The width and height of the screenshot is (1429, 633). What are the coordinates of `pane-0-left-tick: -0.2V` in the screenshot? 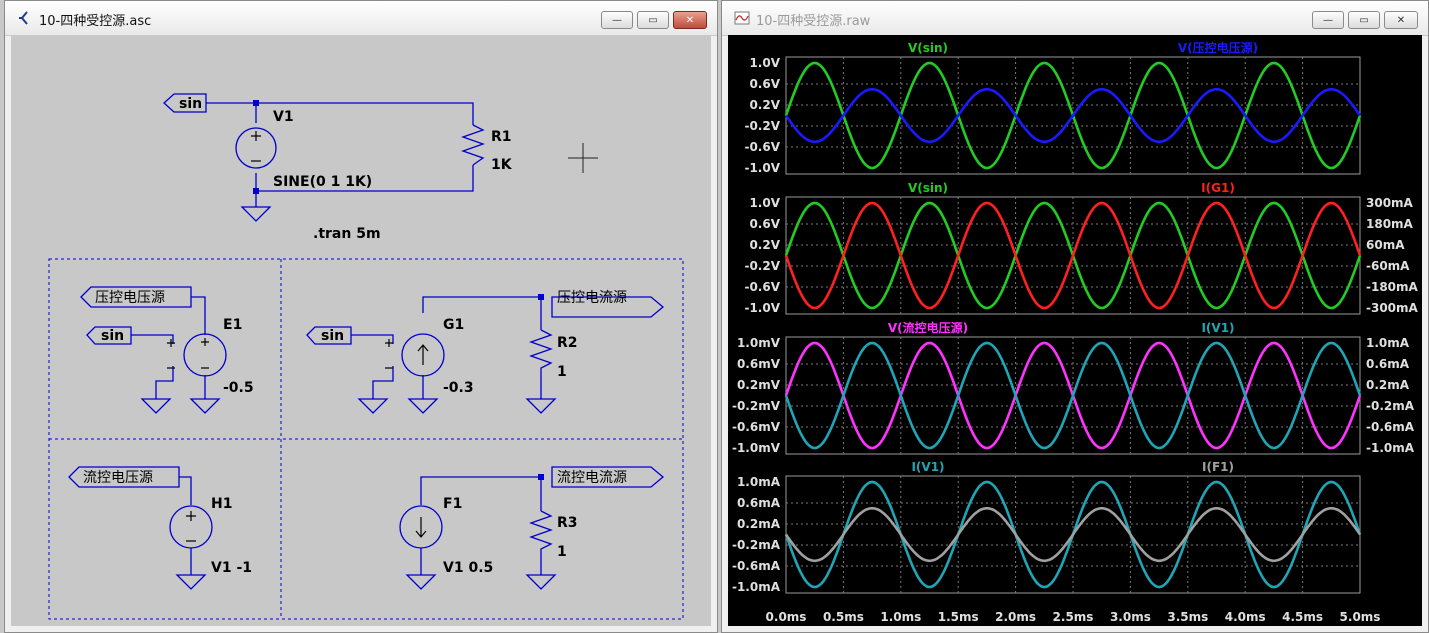 It's located at (762, 126).